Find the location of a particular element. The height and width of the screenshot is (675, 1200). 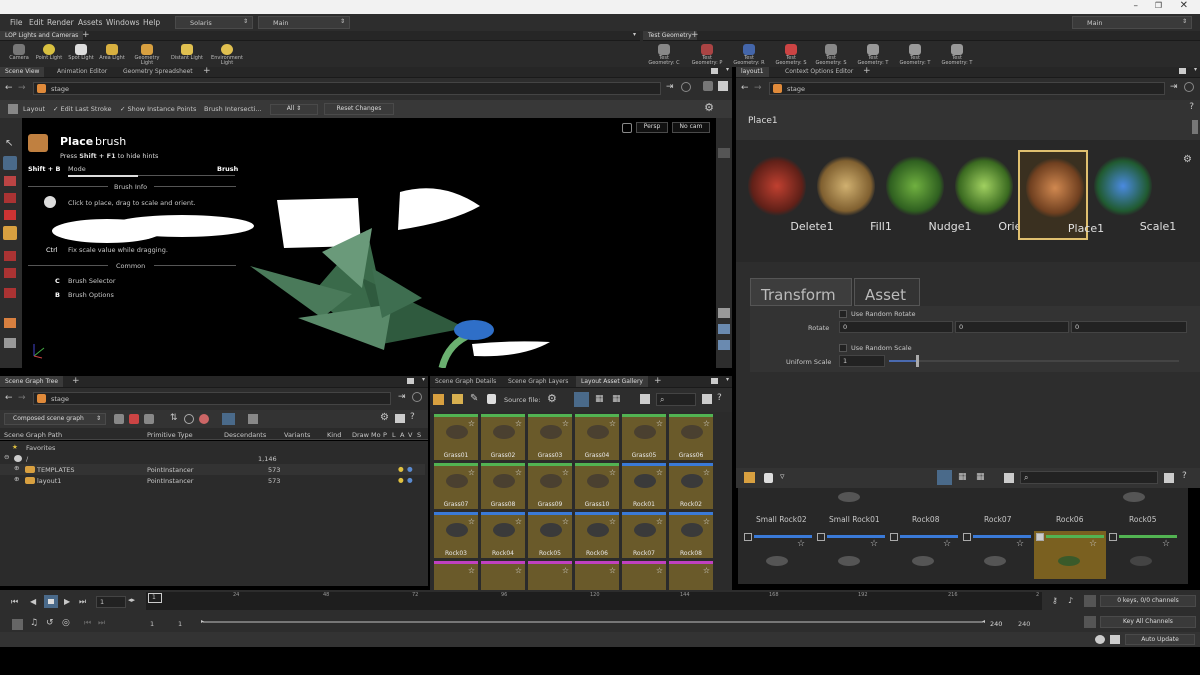

brush-icon is located at coordinates (491, 399).